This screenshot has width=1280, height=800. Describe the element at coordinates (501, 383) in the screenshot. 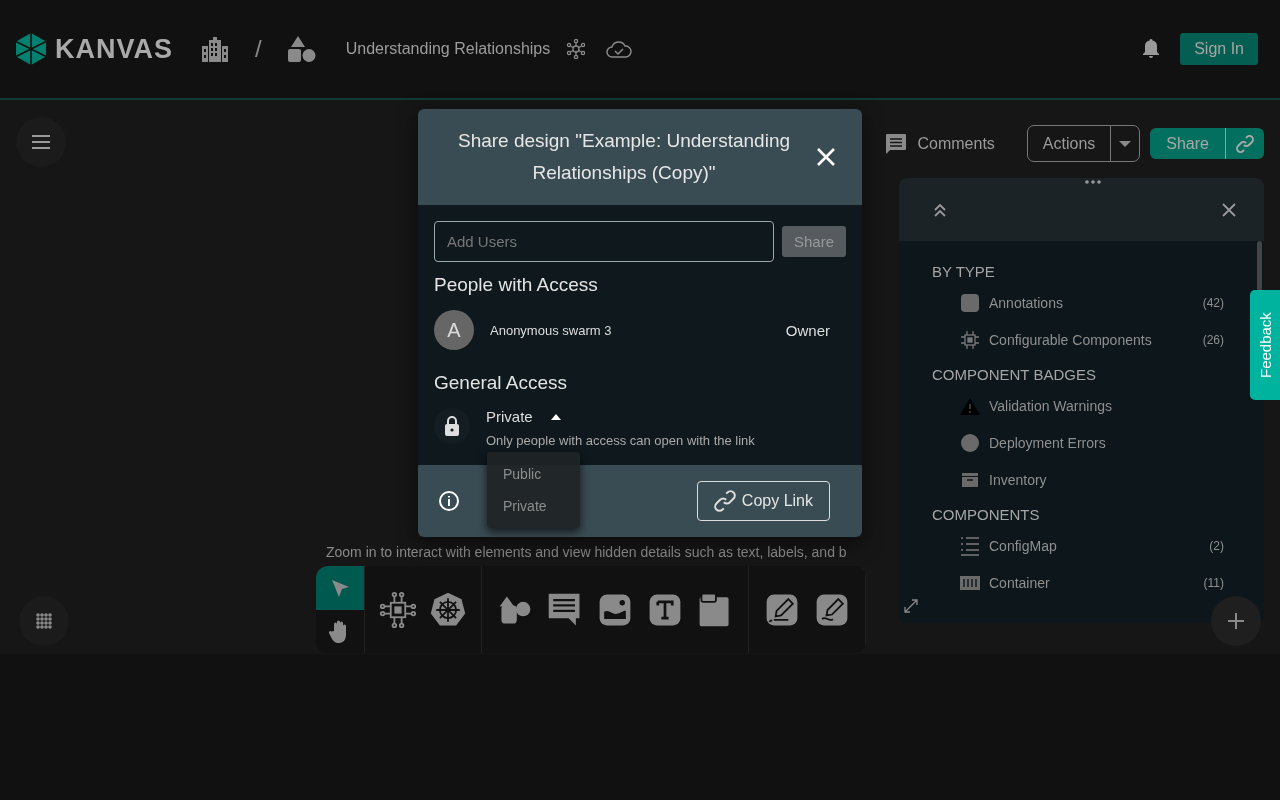

I see `section-heading: General Access` at that location.